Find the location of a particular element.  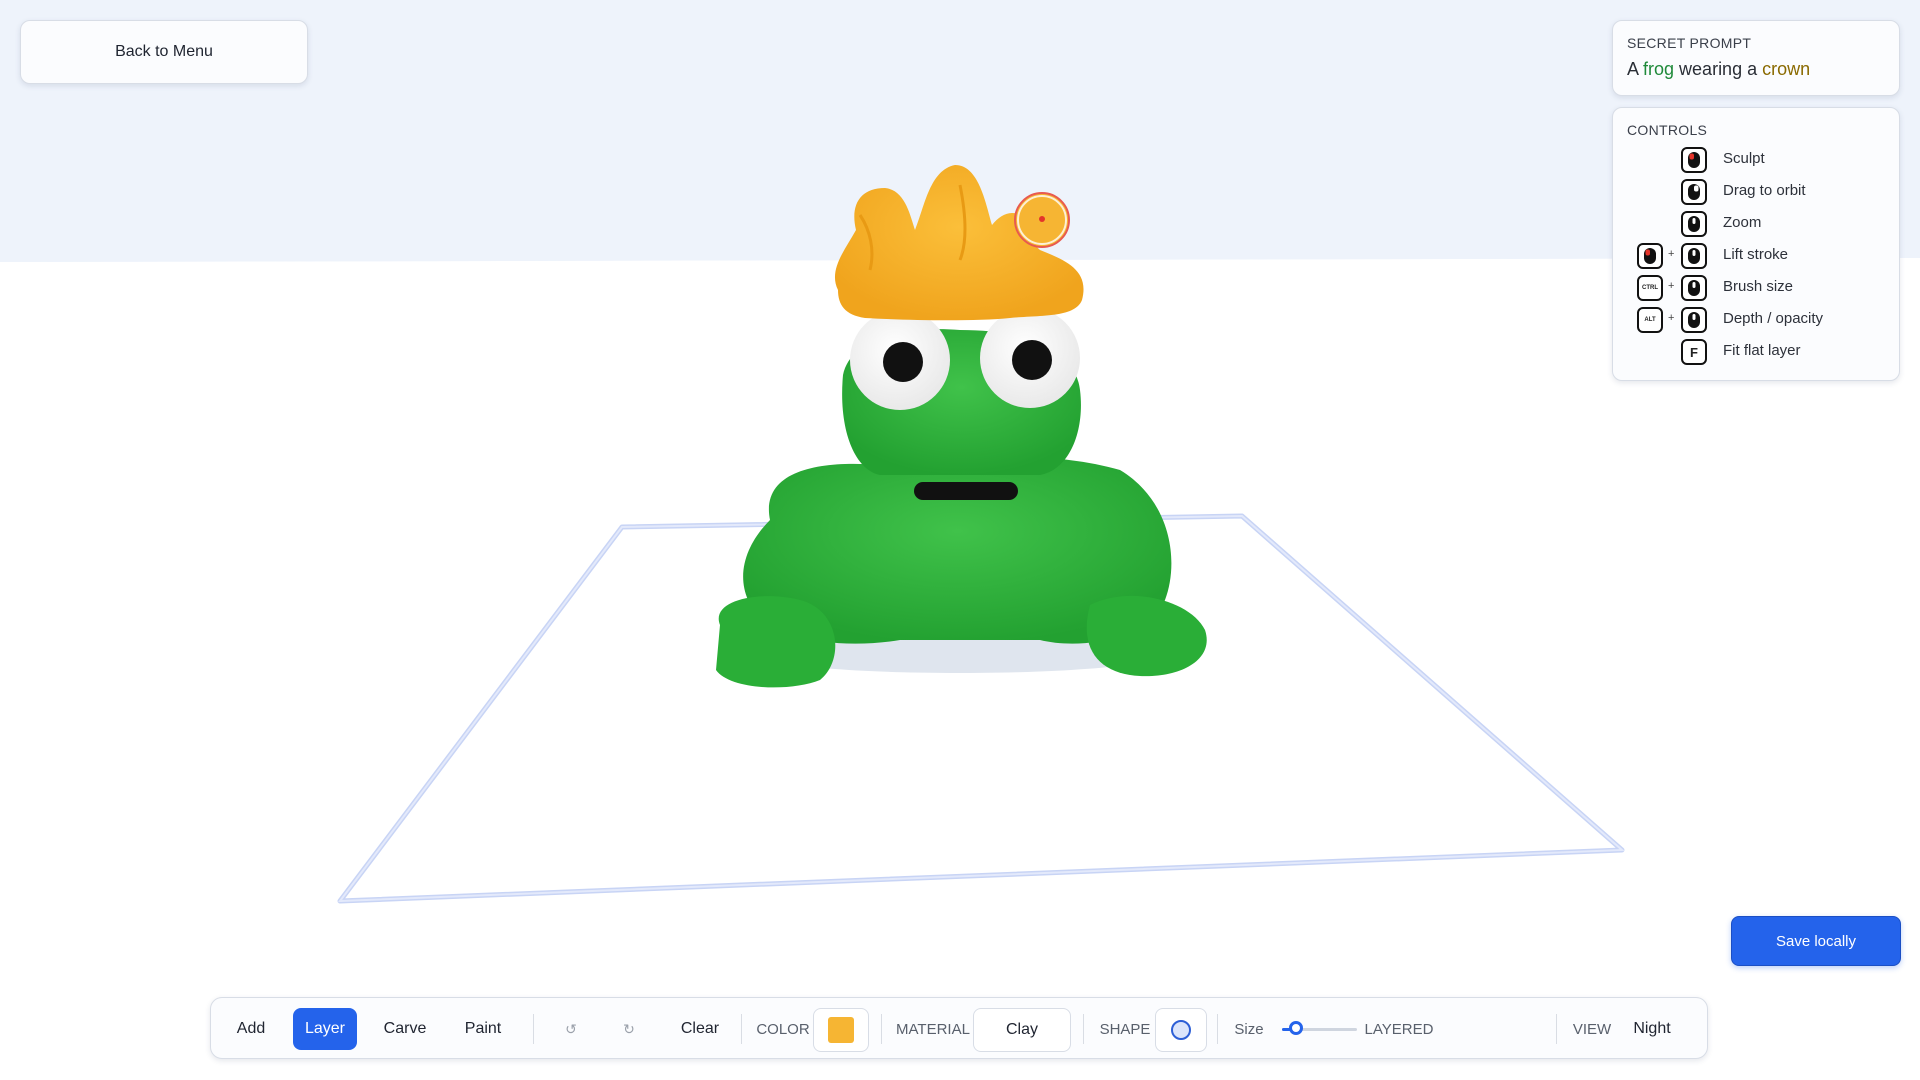

control-sculpt: Sculpt is located at coordinates (1756, 159).